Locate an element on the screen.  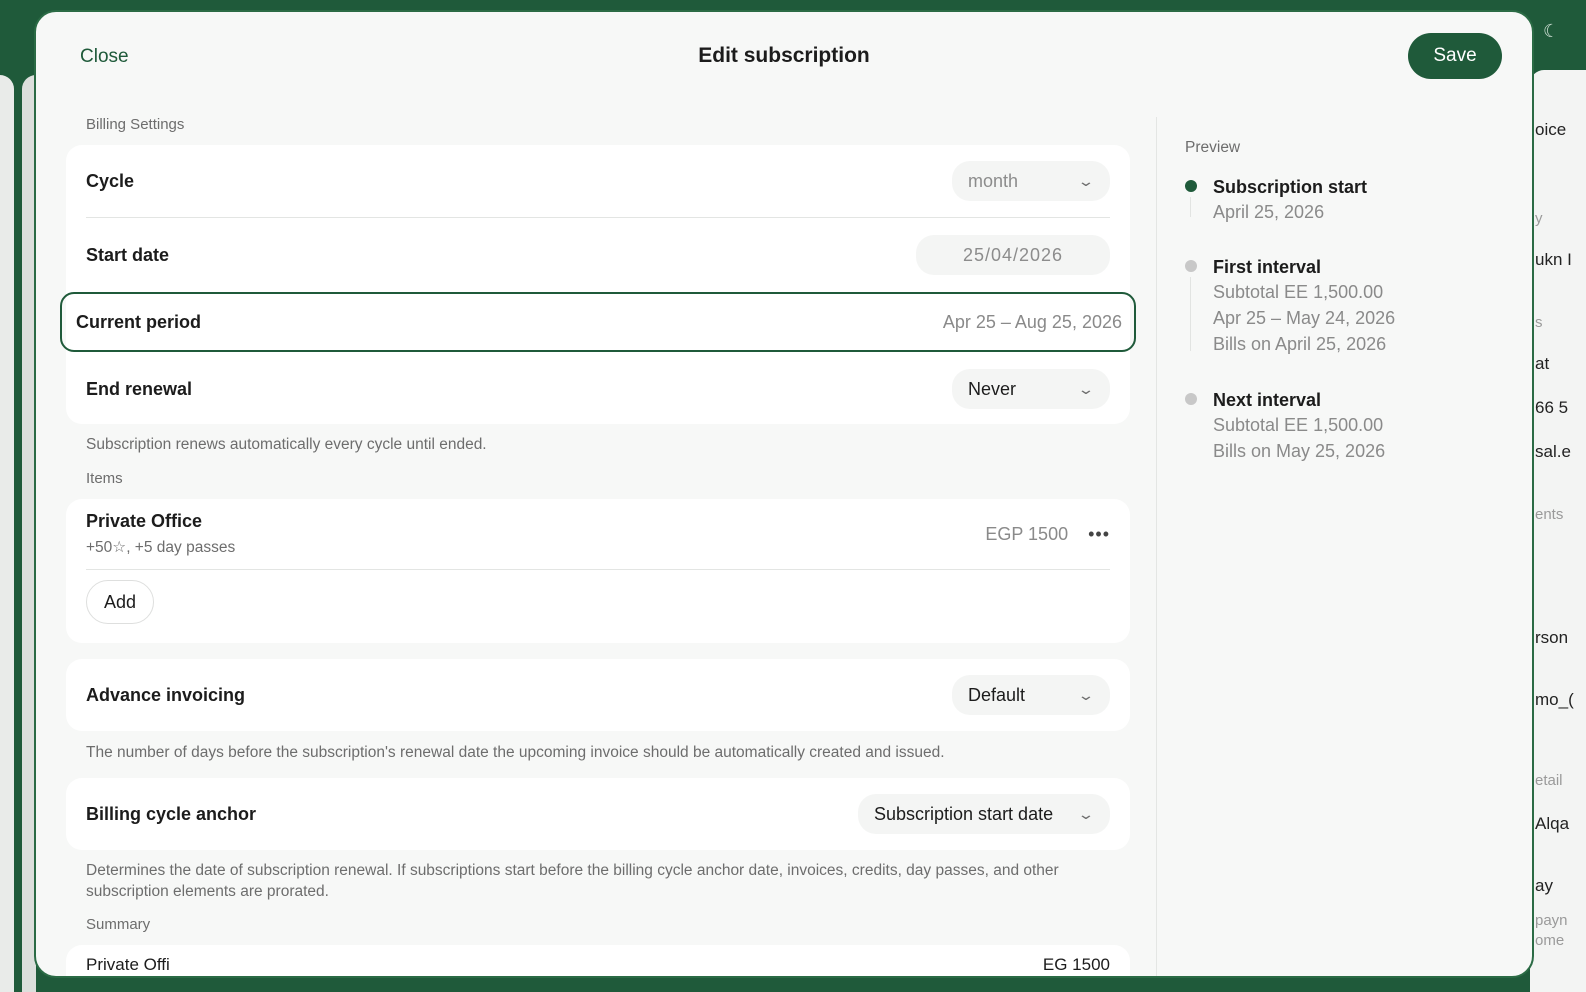
timeline-step-line: Apr 25 – May 24, 2026 is located at coordinates (1304, 318).